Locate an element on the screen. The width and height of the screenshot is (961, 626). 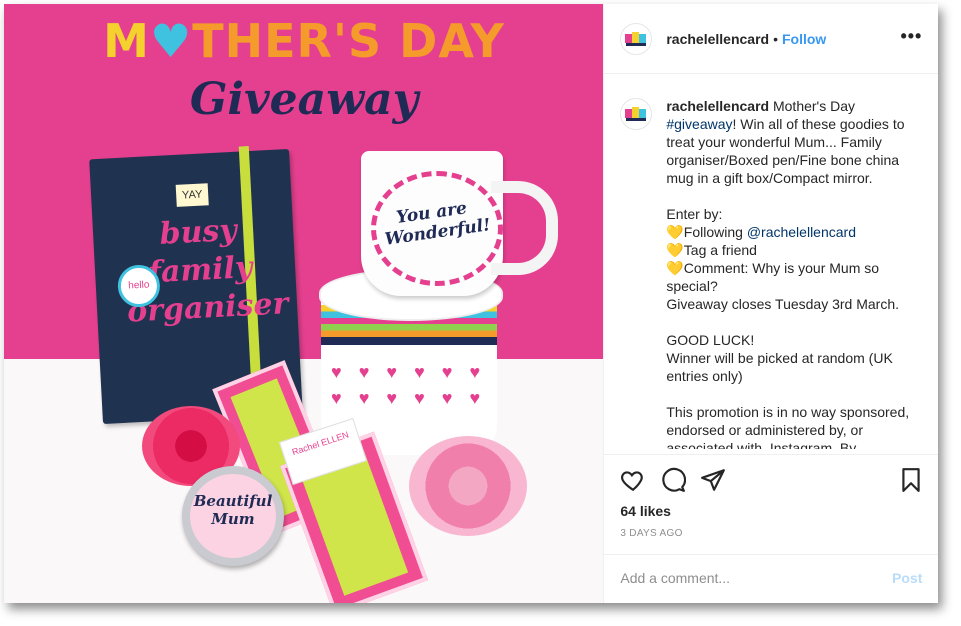
comment-bar: Add a comment... Post is located at coordinates (771, 579).